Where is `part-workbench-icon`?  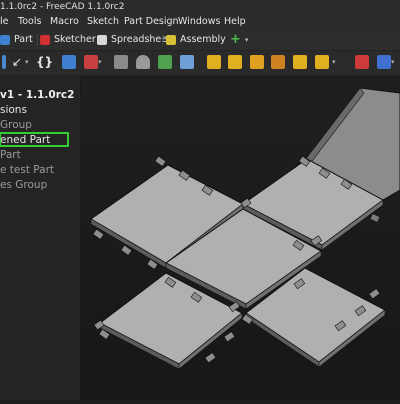
part-workbench-icon is located at coordinates (5, 40).